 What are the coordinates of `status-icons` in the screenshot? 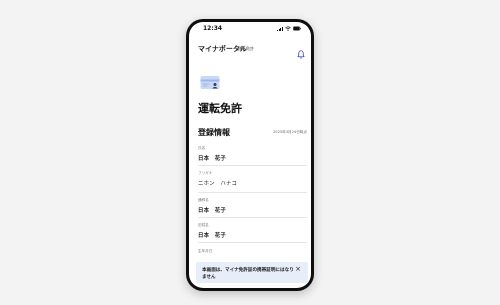 It's located at (289, 28).